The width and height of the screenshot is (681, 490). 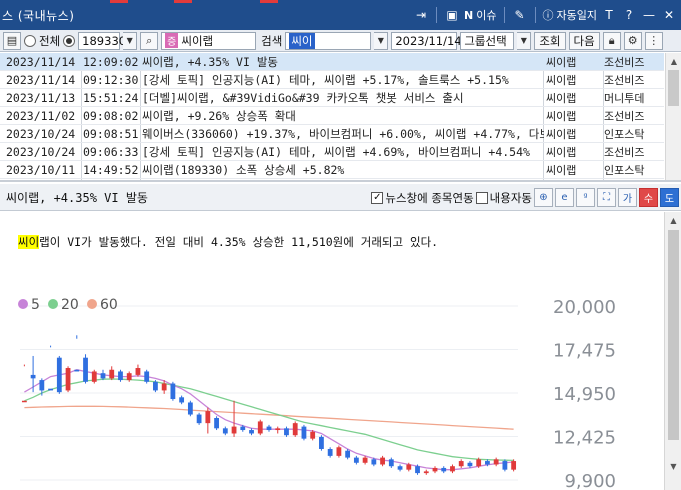 What do you see at coordinates (377, 197) in the screenshot?
I see `link-stock-checkbox: ✓` at bounding box center [377, 197].